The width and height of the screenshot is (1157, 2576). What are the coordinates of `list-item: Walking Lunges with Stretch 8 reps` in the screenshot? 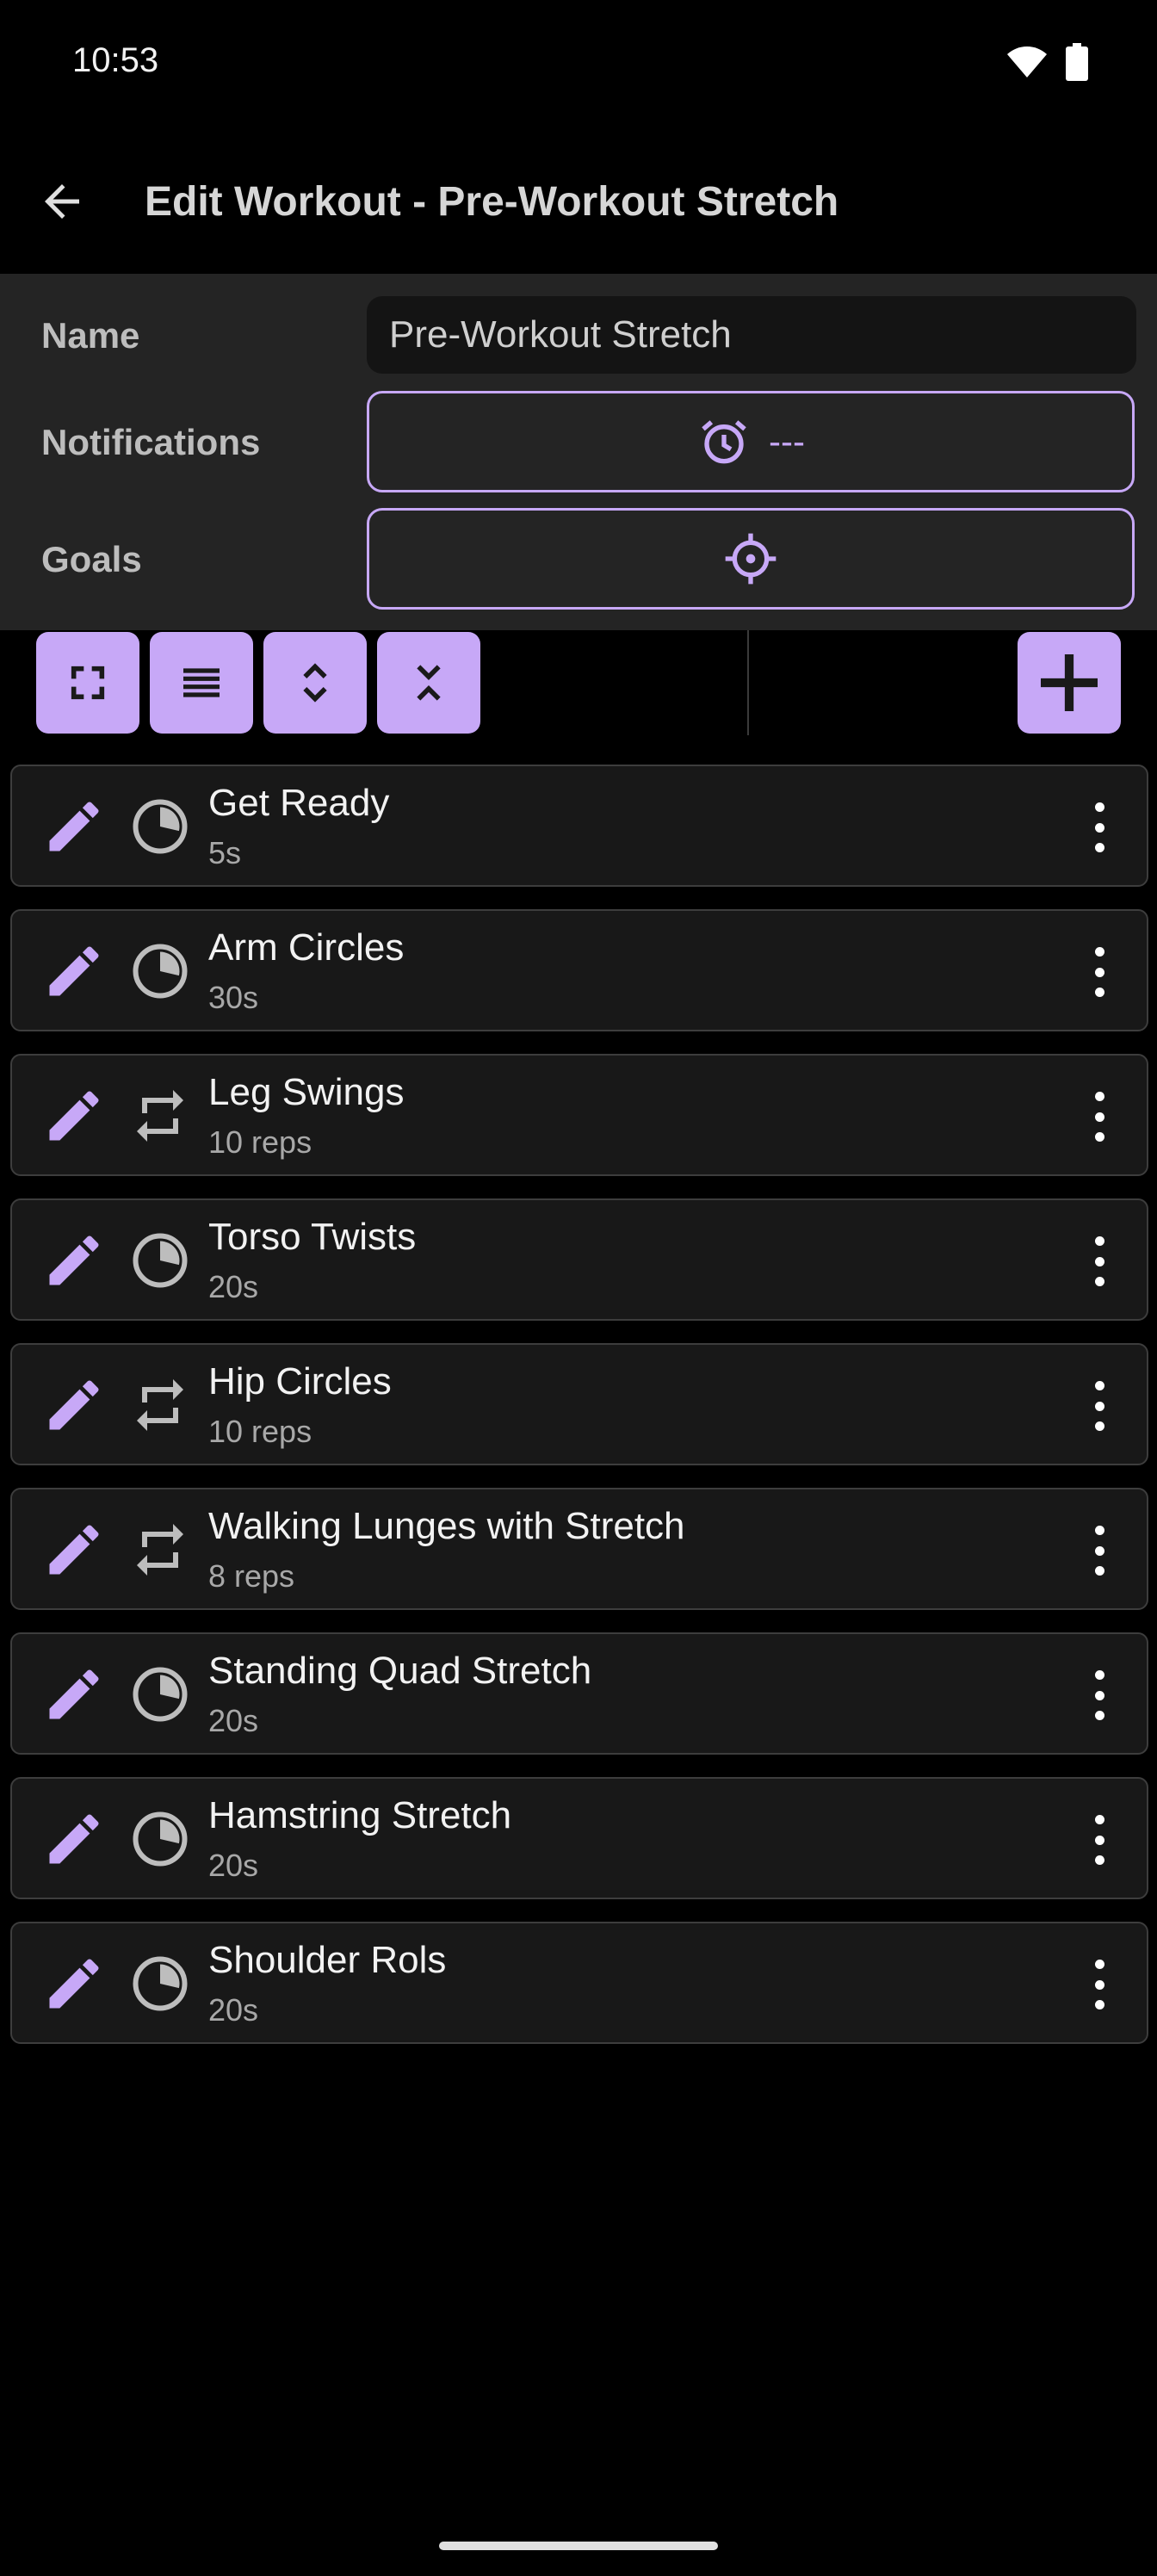 It's located at (579, 1549).